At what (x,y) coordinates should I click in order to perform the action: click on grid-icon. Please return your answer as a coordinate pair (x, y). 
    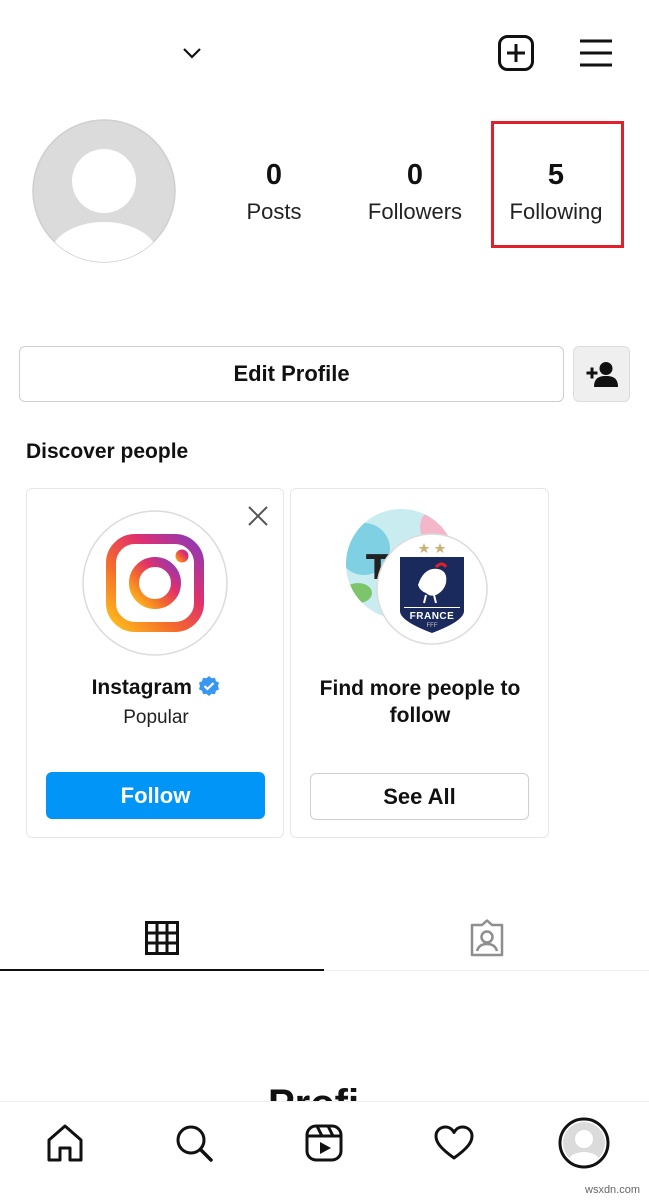
    Looking at the image, I should click on (162, 937).